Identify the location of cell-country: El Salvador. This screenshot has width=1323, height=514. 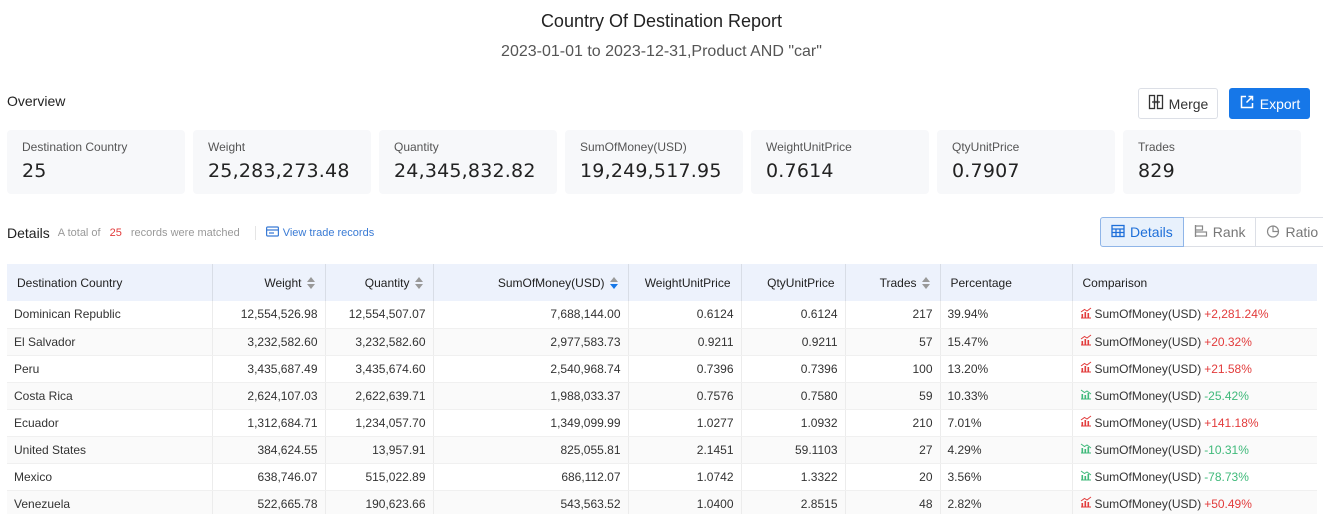
(110, 342).